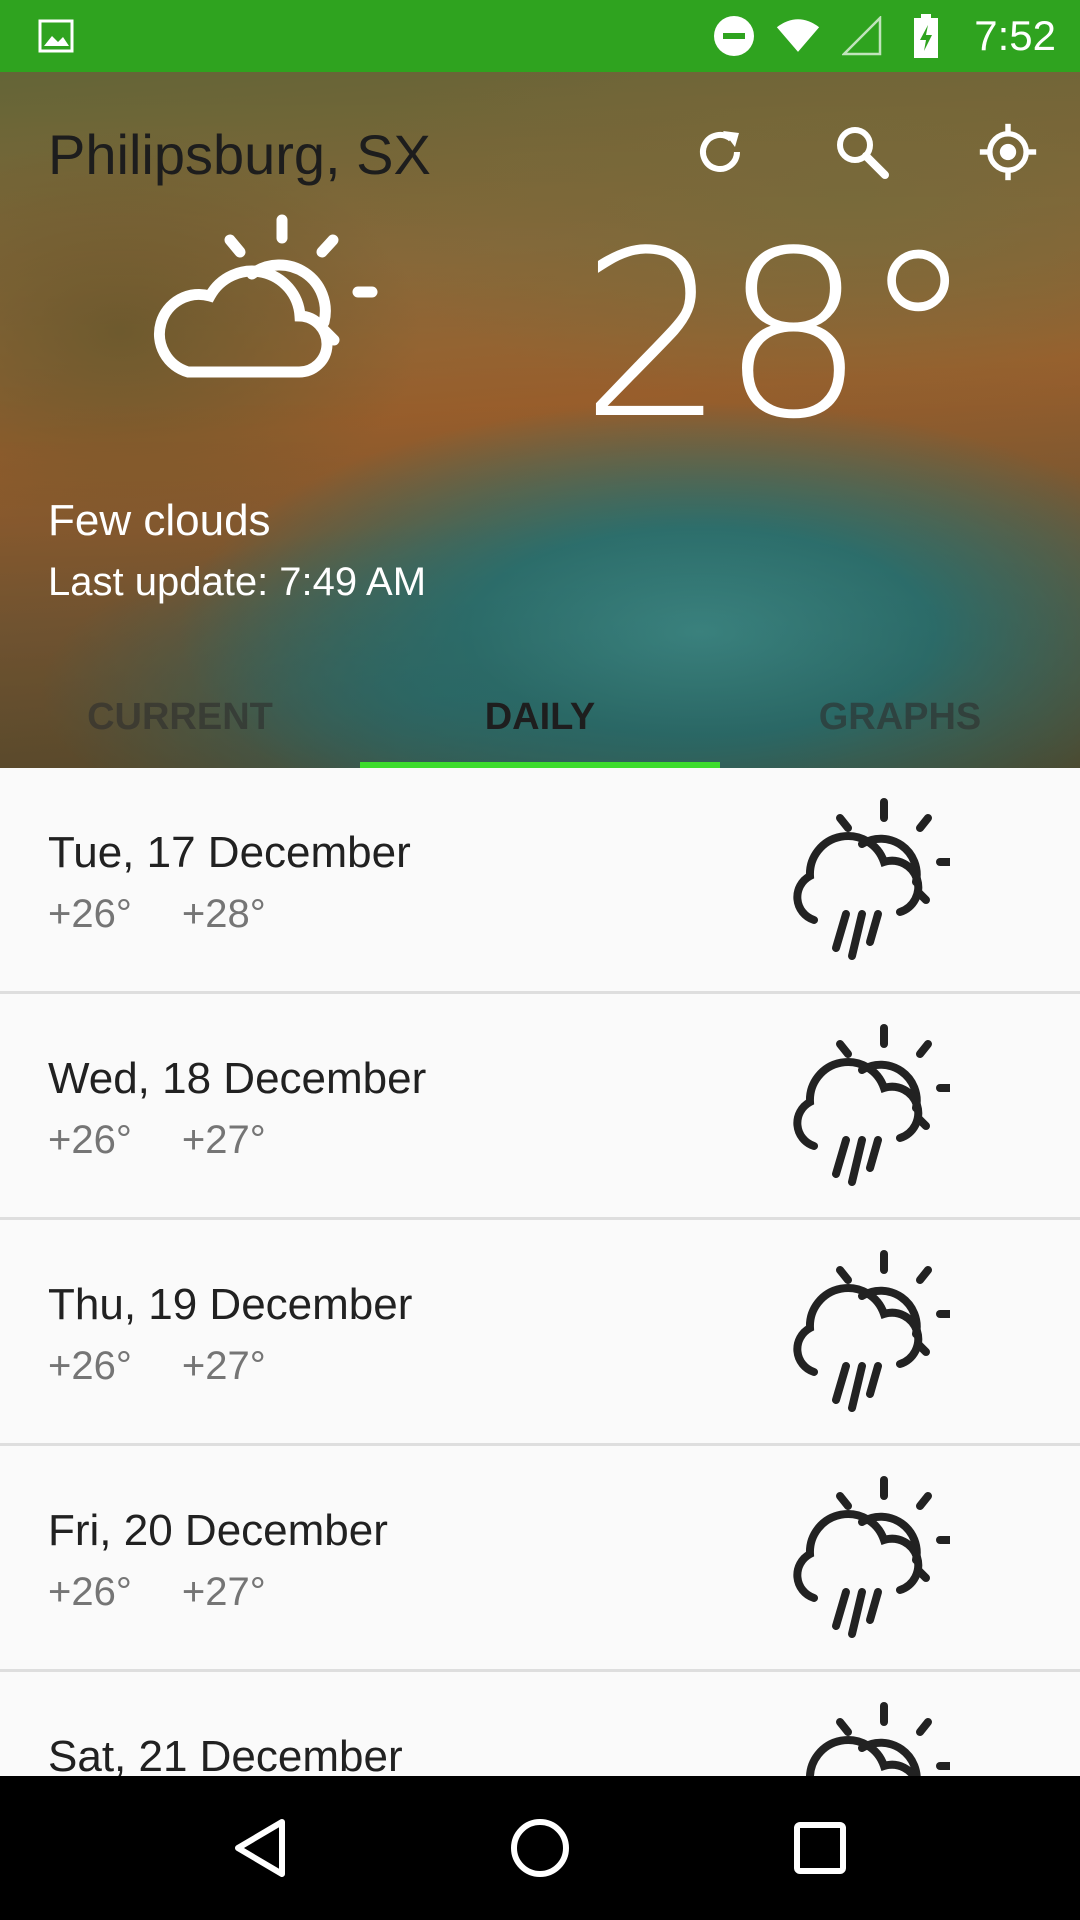  I want to click on list-item: Sat, 21 December, so click(540, 1724).